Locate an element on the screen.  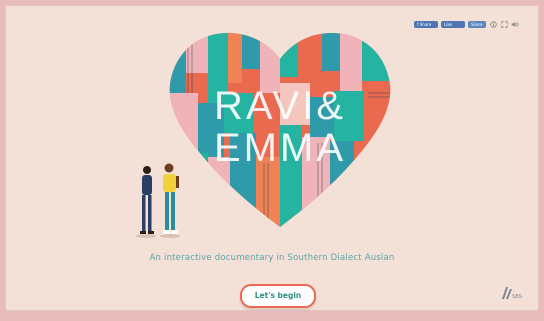
like-button: Like is located at coordinates (453, 24).